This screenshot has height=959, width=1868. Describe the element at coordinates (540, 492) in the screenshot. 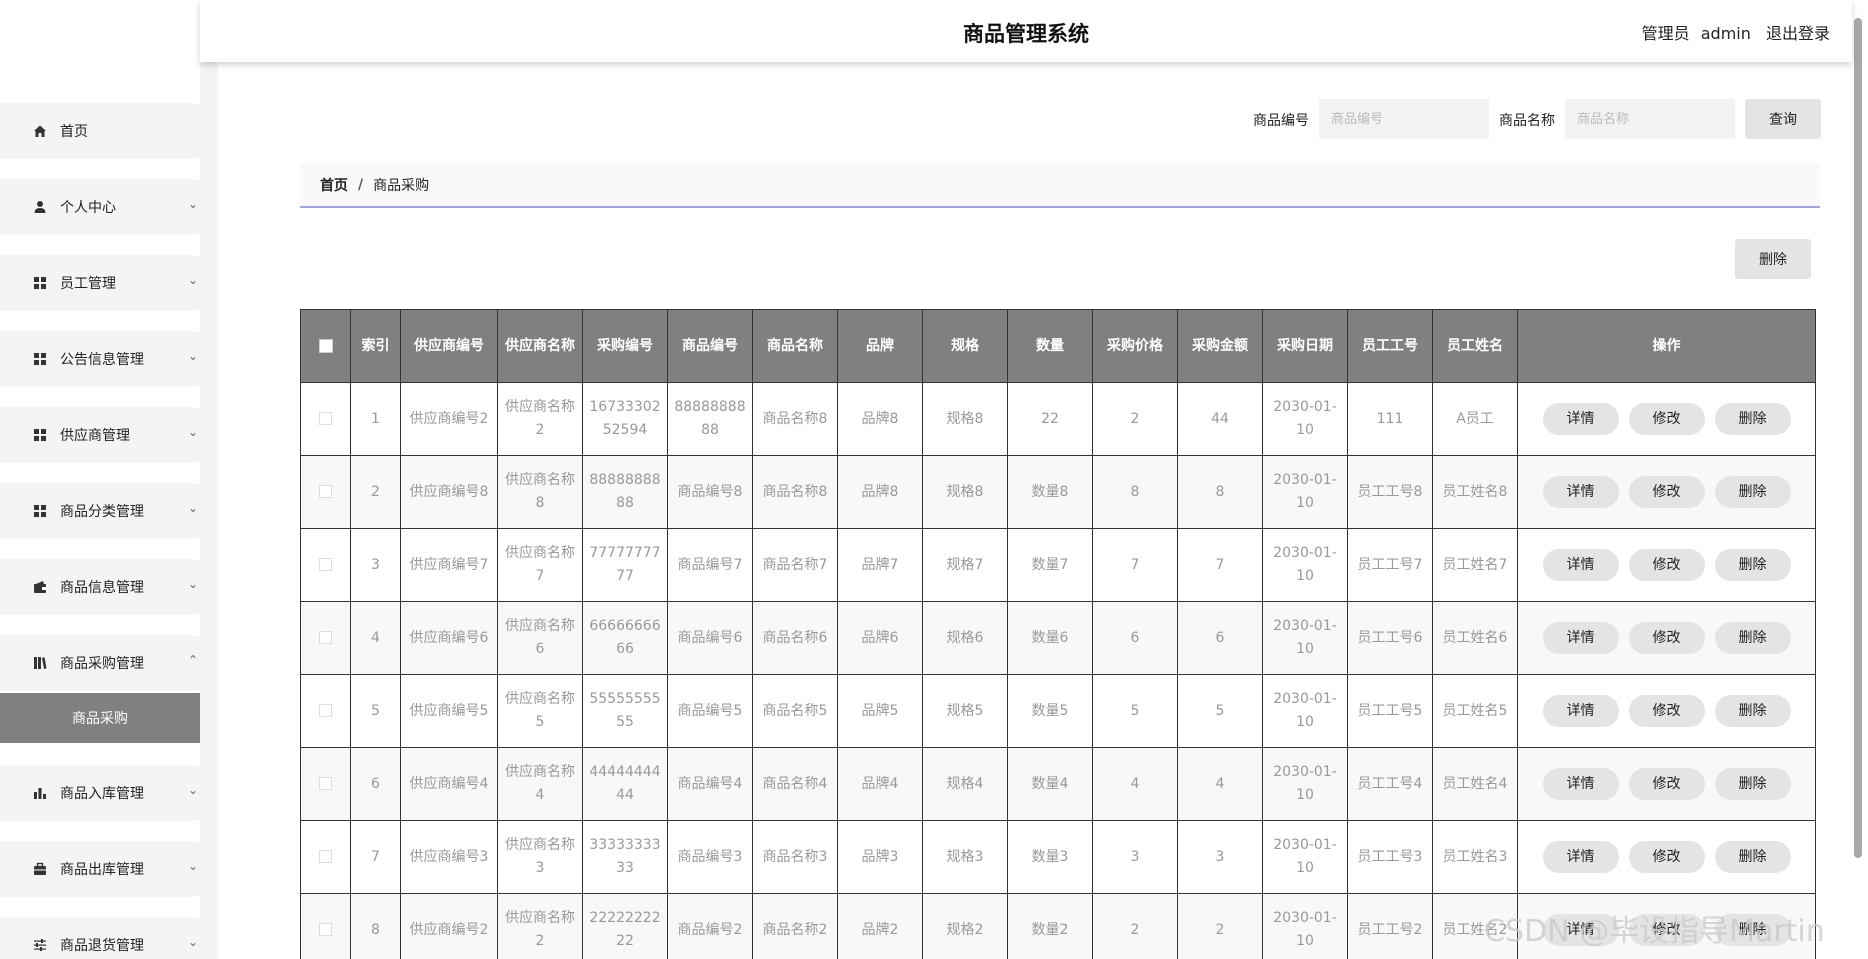

I see `table-cell: 供应商名称8` at that location.